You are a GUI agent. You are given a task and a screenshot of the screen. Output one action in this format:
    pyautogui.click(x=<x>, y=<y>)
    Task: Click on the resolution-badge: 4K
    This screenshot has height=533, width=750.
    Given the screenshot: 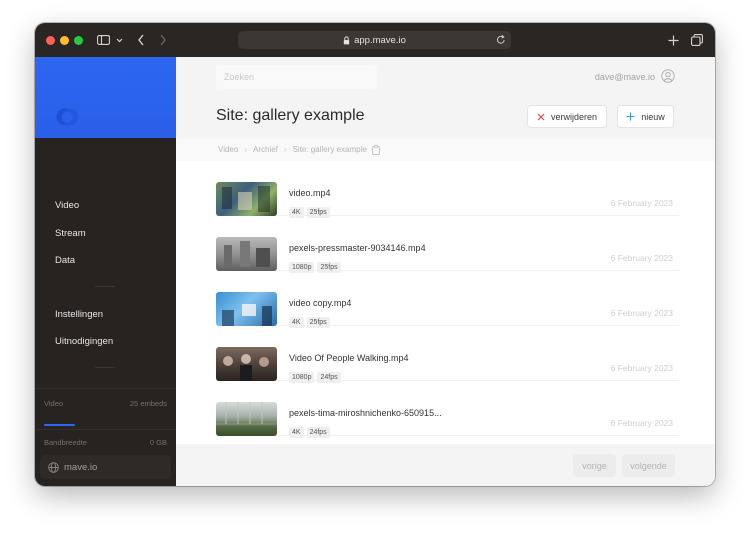 What is the action you would take?
    pyautogui.click(x=296, y=432)
    